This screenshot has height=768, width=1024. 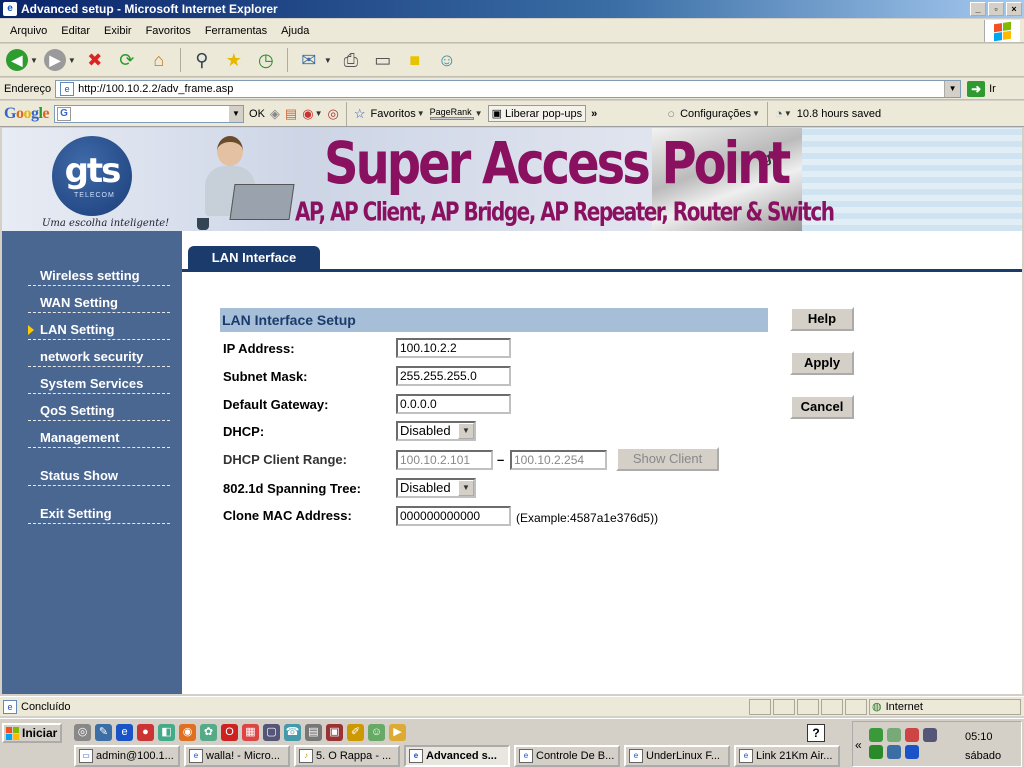 I want to click on orkut-icon: ◎, so click(x=332, y=114).